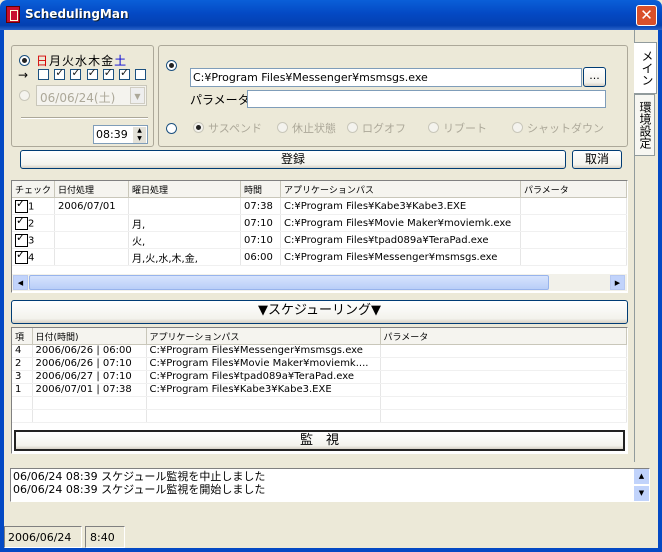 This screenshot has width=662, height=552. What do you see at coordinates (31, 240) in the screenshot?
I see `row-number: 3` at bounding box center [31, 240].